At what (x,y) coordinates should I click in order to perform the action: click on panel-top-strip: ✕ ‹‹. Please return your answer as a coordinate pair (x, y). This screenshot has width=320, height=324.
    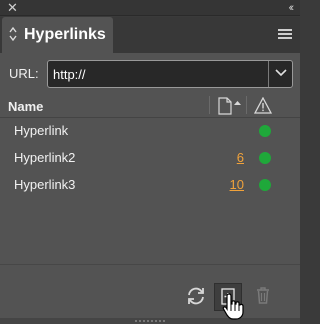
    Looking at the image, I should click on (150, 8).